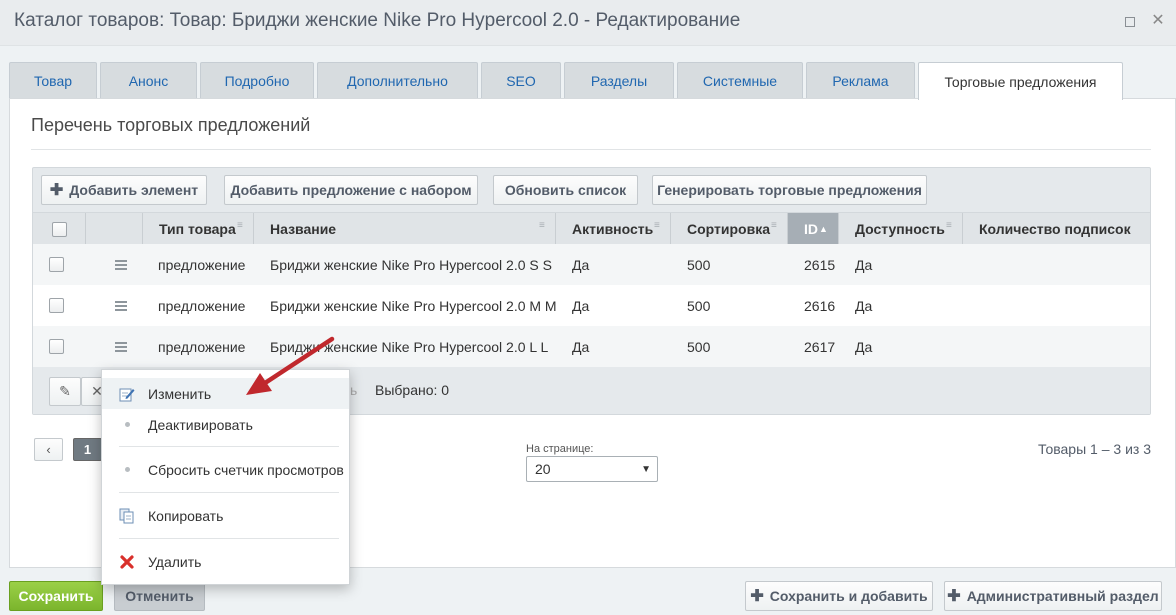 Image resolution: width=1176 pixels, height=615 pixels. What do you see at coordinates (127, 562) in the screenshot?
I see `delete-icon` at bounding box center [127, 562].